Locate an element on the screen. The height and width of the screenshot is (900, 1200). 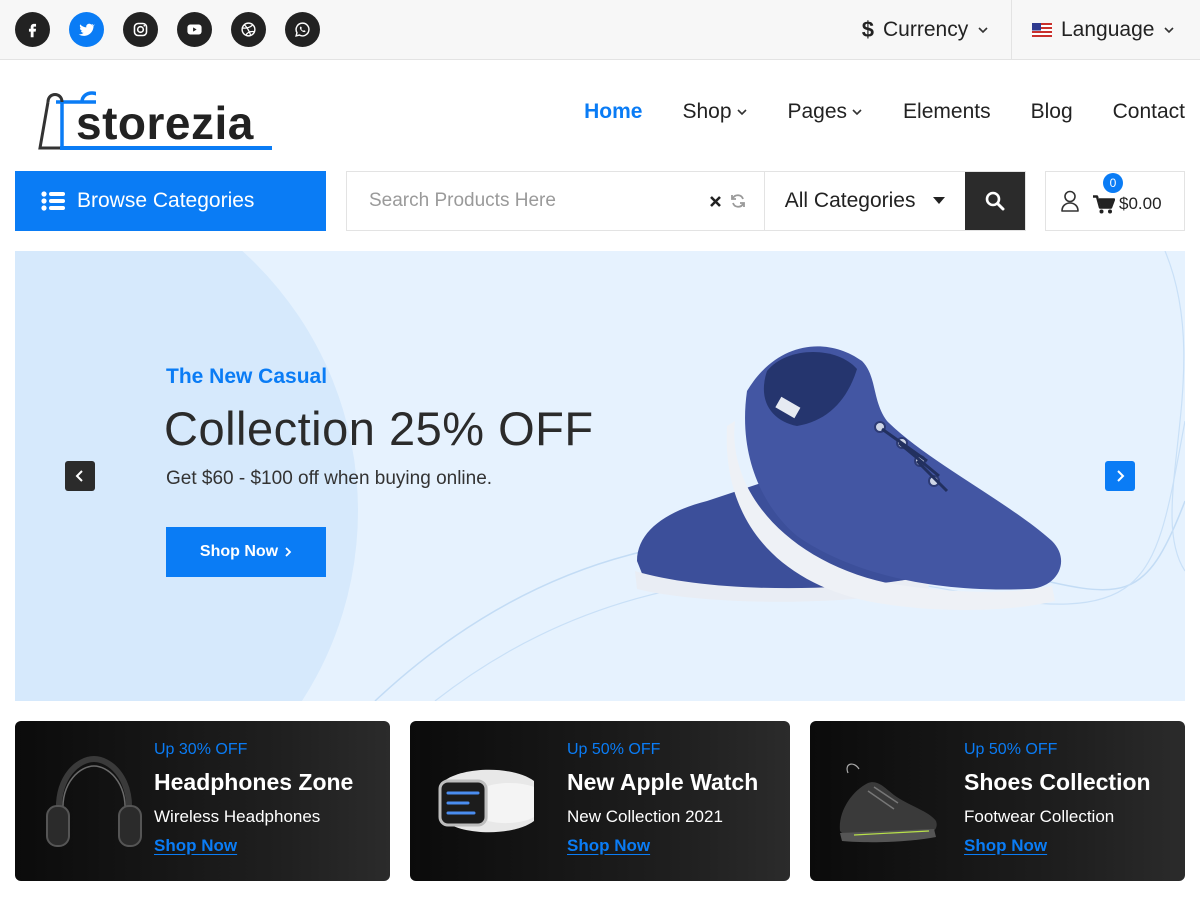
nav-blog: Blog is located at coordinates (1052, 112).